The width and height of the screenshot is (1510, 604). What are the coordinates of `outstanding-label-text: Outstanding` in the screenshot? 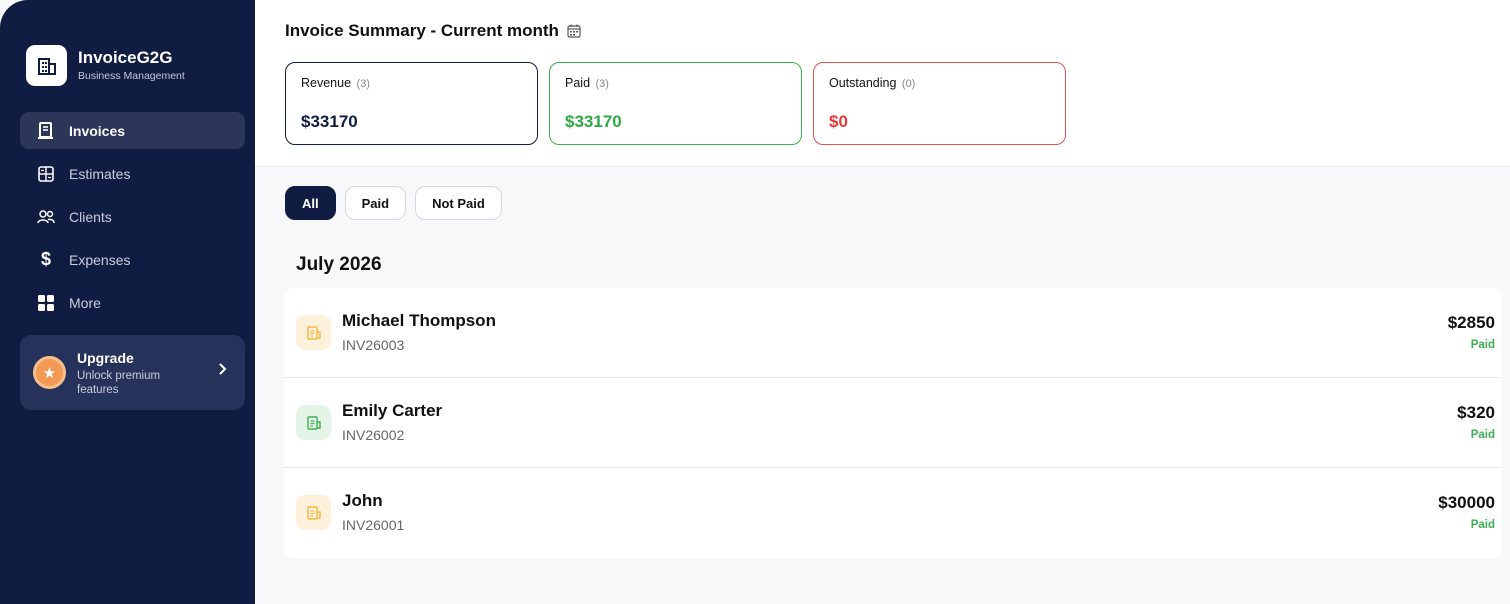 It's located at (863, 83).